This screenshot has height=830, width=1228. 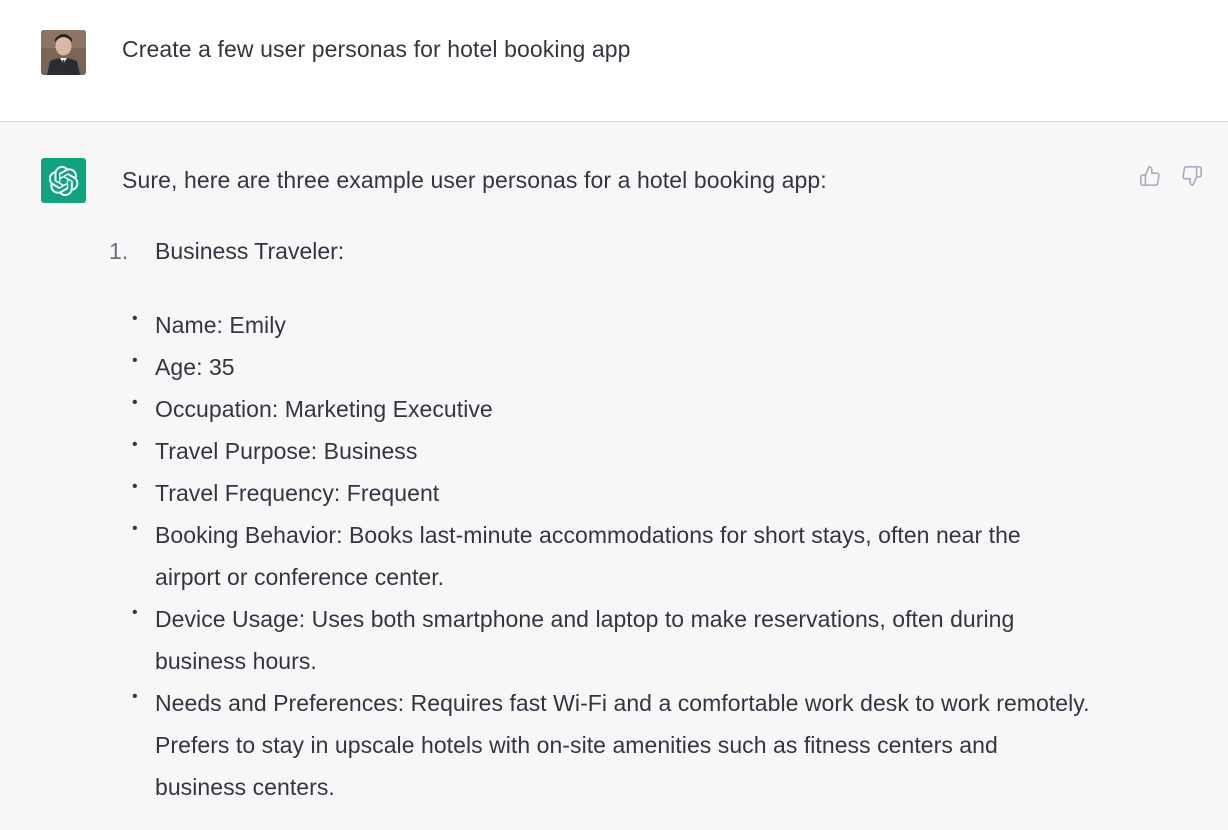 I want to click on thumbs-up-icon, so click(x=1150, y=176).